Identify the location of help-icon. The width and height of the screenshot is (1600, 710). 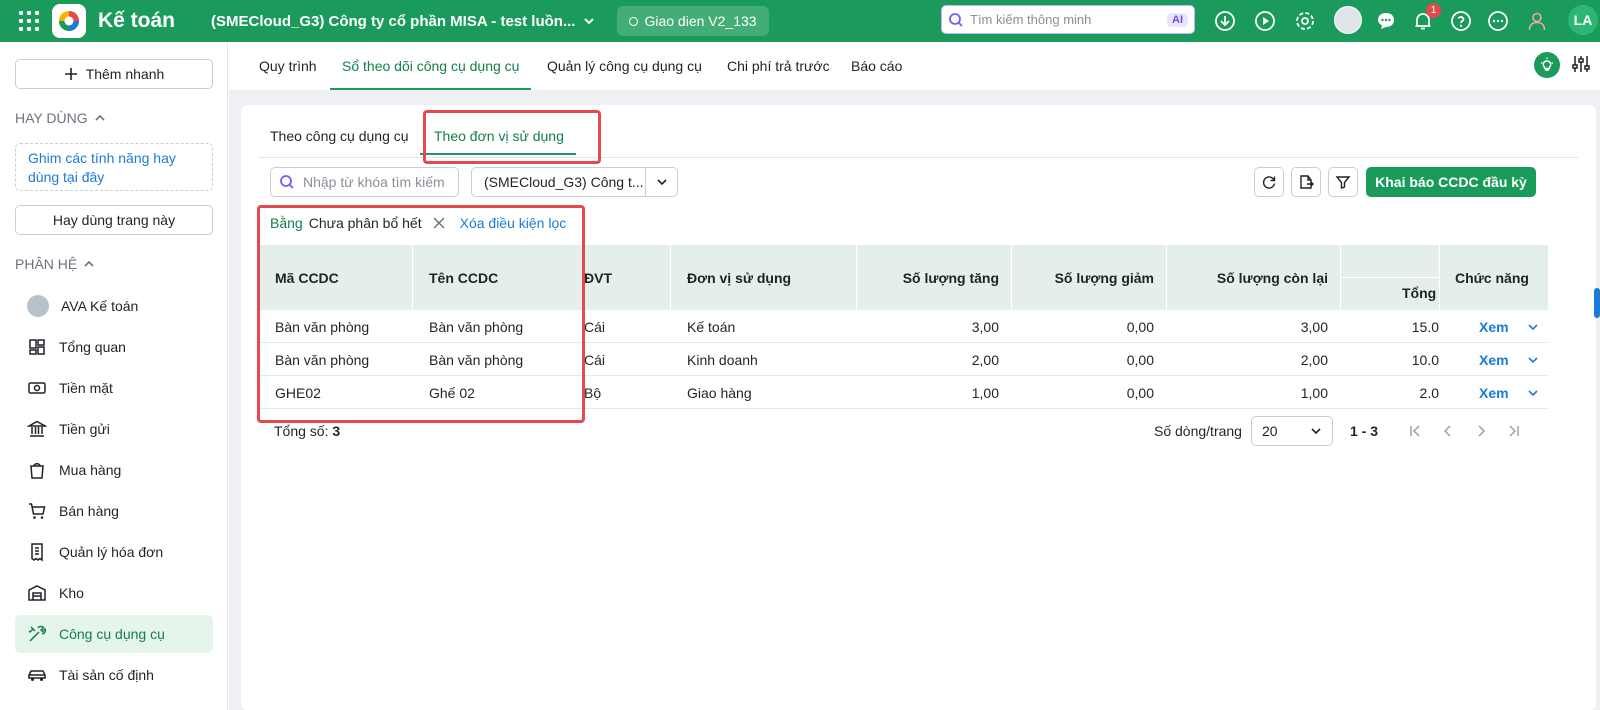
(1461, 21).